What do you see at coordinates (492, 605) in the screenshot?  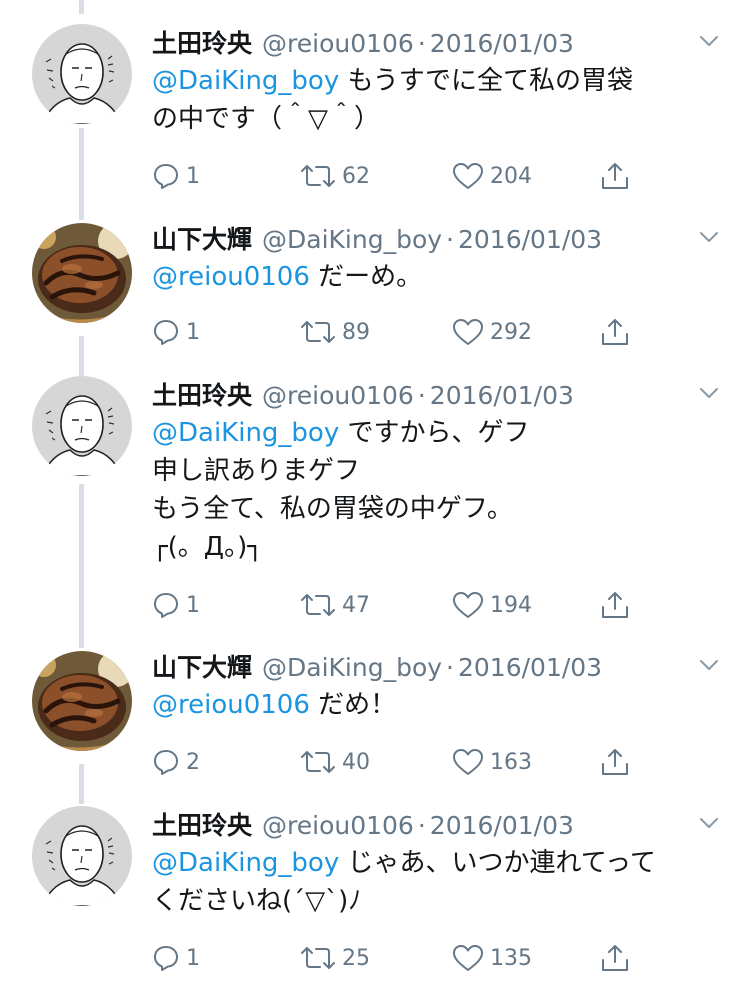 I see `like-button: 194` at bounding box center [492, 605].